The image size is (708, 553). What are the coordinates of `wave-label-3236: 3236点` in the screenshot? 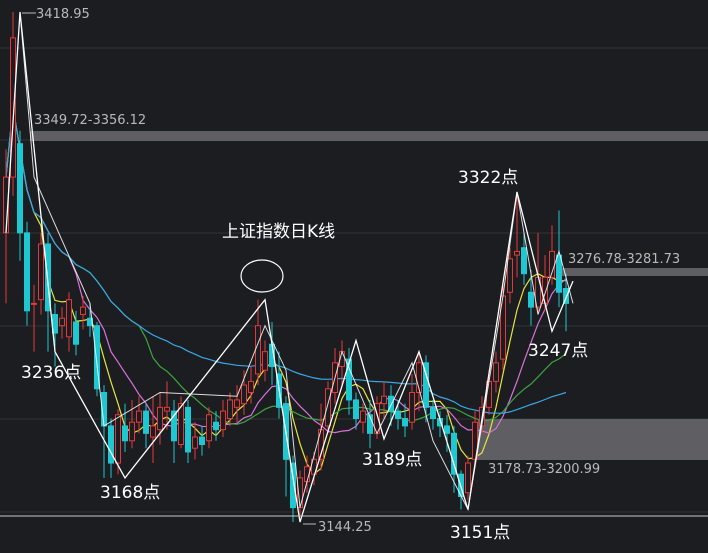 It's located at (51, 373).